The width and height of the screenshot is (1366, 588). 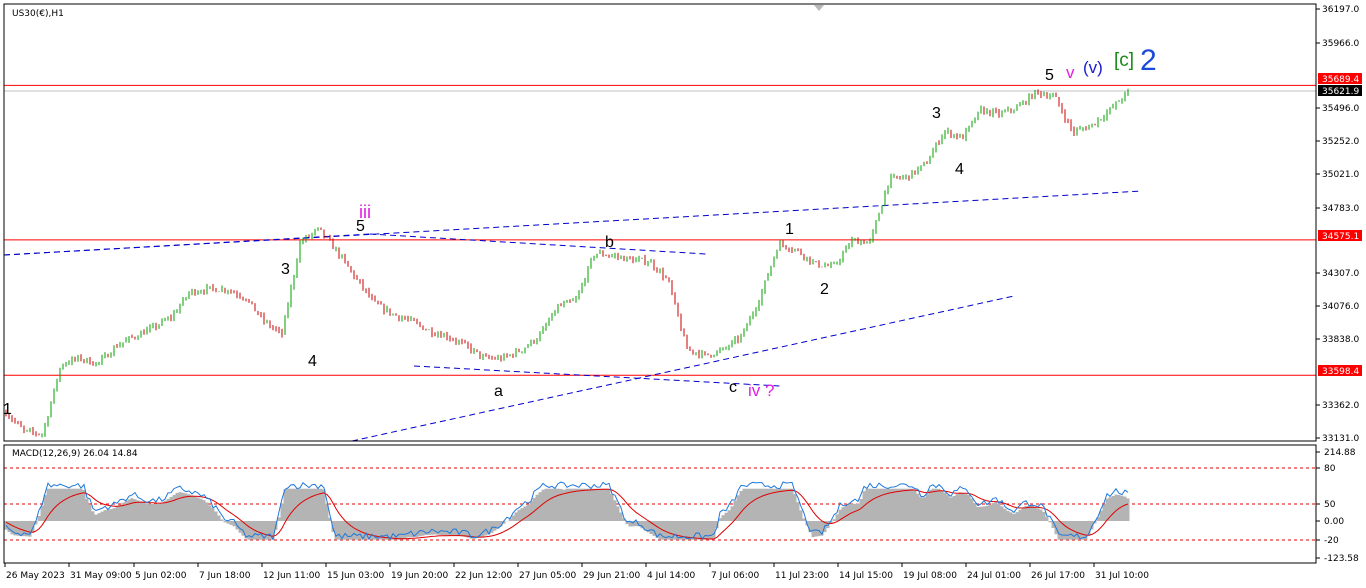 What do you see at coordinates (733, 387) in the screenshot?
I see `wave-label: c` at bounding box center [733, 387].